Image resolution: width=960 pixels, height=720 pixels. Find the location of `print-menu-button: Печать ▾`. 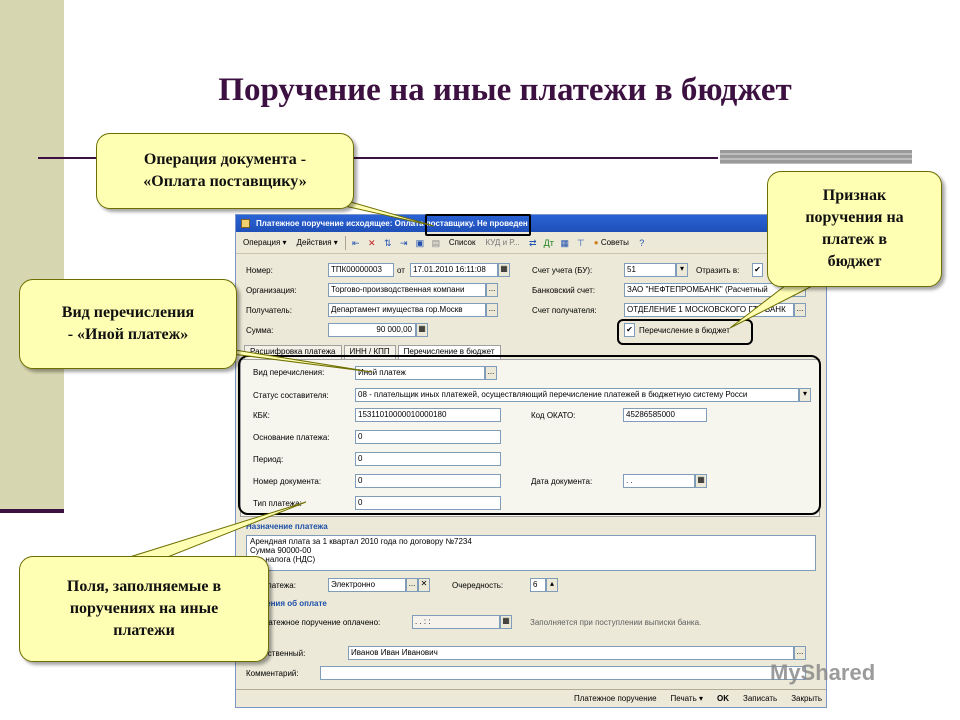

print-menu-button: Печать ▾ is located at coordinates (687, 698).